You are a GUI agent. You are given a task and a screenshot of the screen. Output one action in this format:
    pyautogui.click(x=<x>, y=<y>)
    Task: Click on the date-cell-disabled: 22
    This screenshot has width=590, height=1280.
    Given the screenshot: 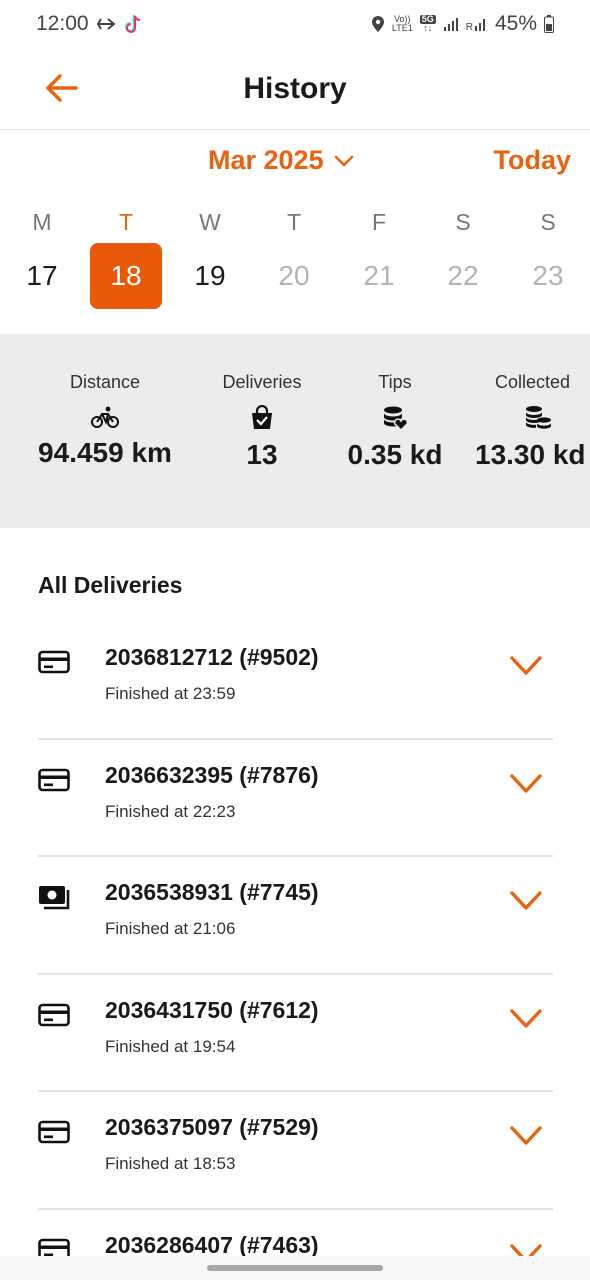 What is the action you would take?
    pyautogui.click(x=463, y=275)
    